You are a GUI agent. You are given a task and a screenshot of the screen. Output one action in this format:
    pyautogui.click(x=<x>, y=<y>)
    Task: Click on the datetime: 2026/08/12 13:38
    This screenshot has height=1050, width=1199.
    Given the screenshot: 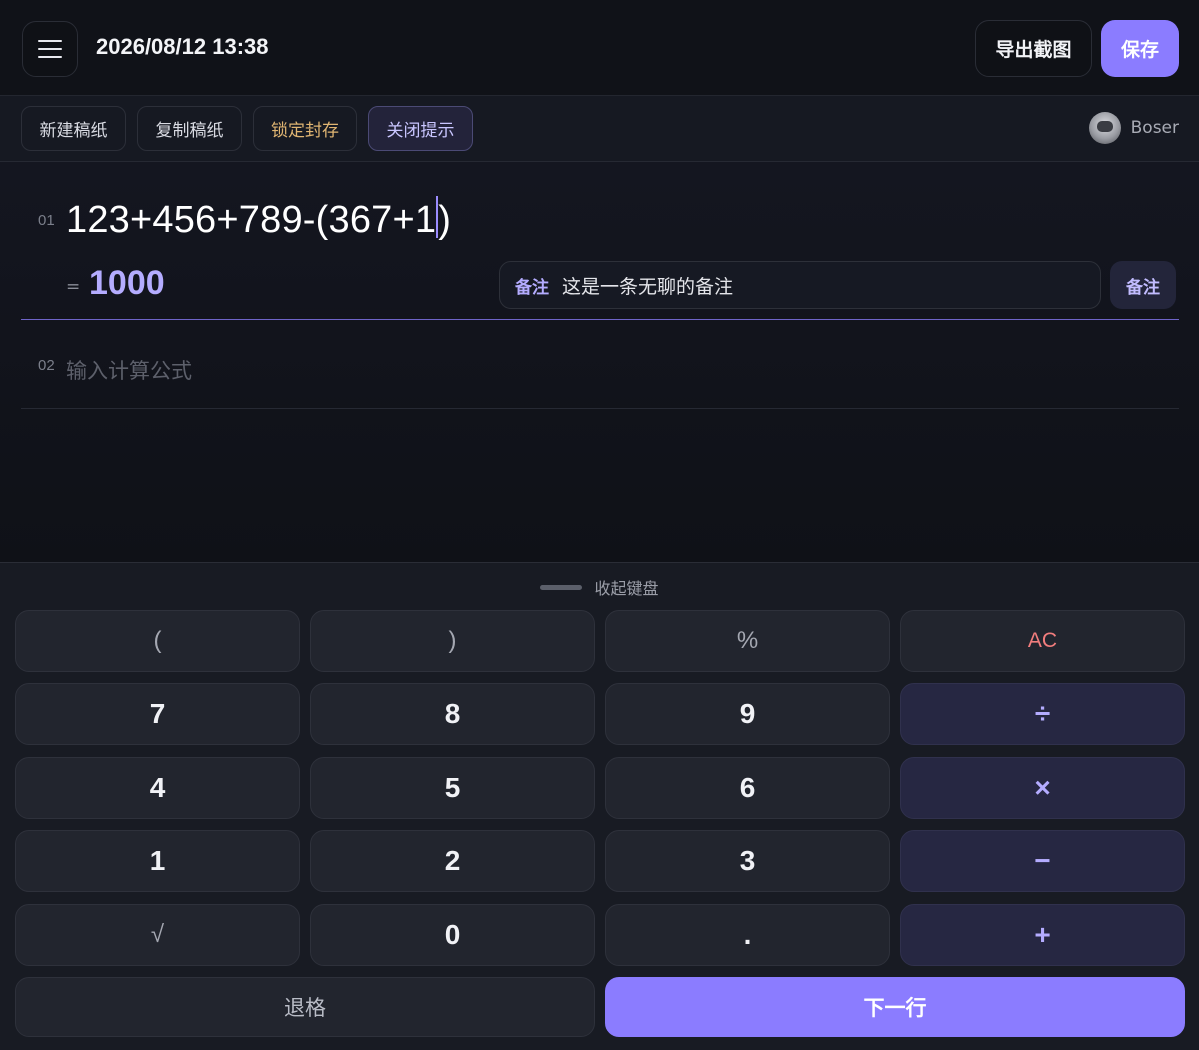 What is the action you would take?
    pyautogui.click(x=182, y=46)
    